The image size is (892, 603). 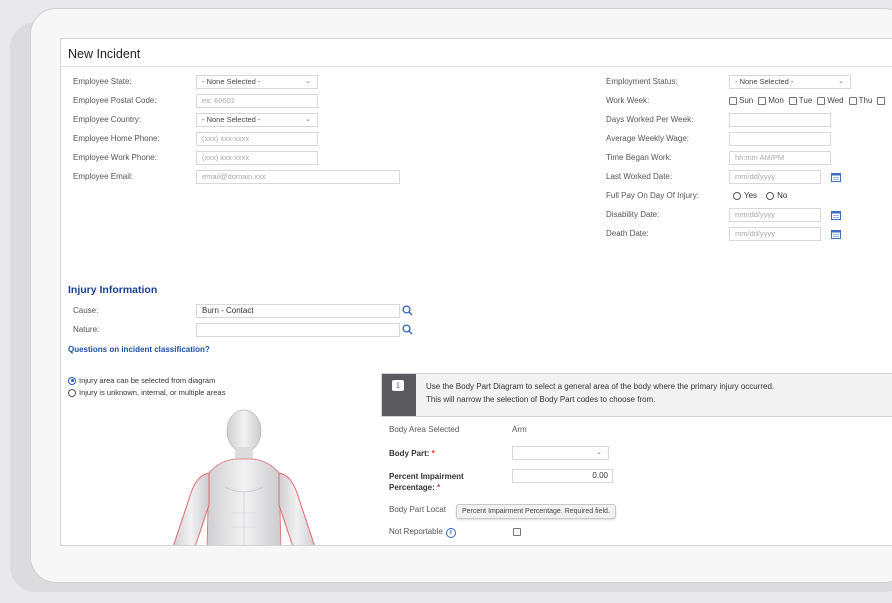 What do you see at coordinates (780, 120) in the screenshot?
I see `days-worked-input` at bounding box center [780, 120].